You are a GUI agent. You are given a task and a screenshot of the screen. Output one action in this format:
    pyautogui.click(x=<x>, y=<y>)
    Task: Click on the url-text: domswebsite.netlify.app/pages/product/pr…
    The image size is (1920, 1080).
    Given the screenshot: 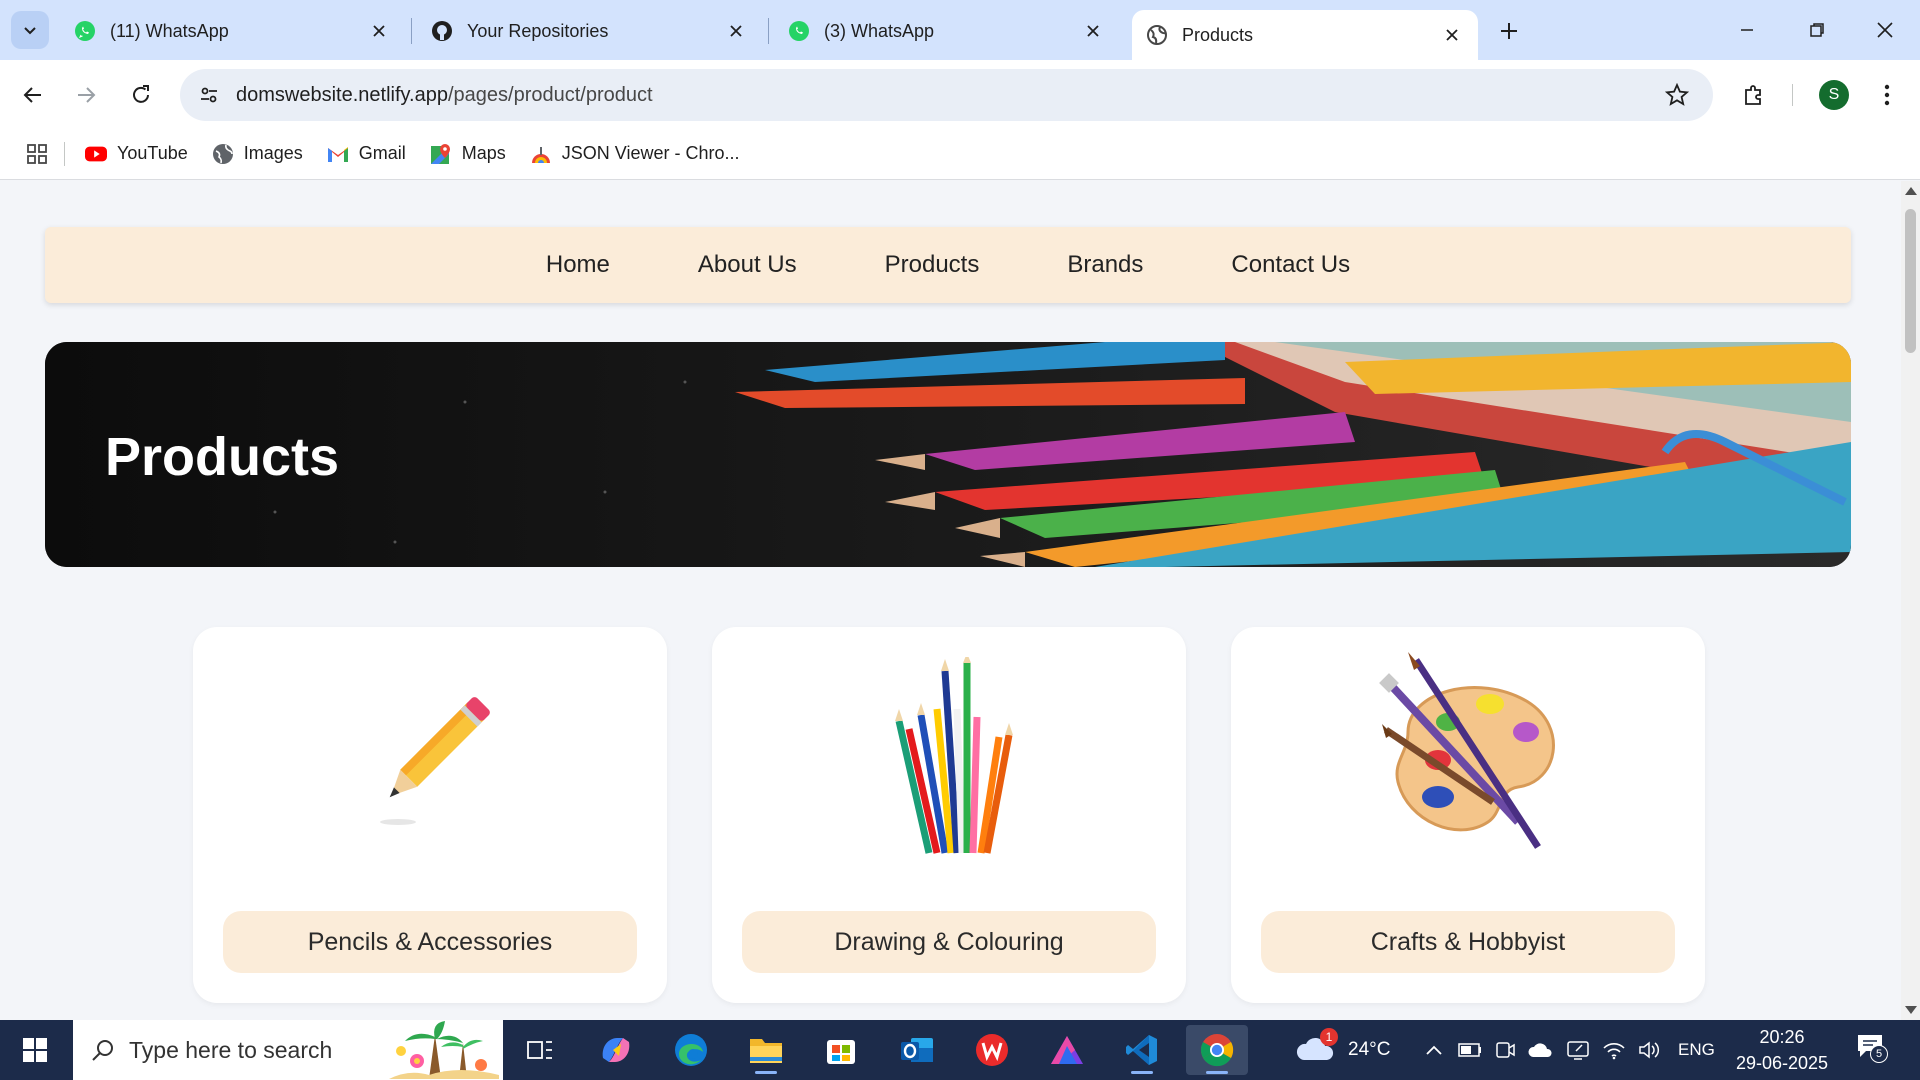 What is the action you would take?
    pyautogui.click(x=444, y=95)
    